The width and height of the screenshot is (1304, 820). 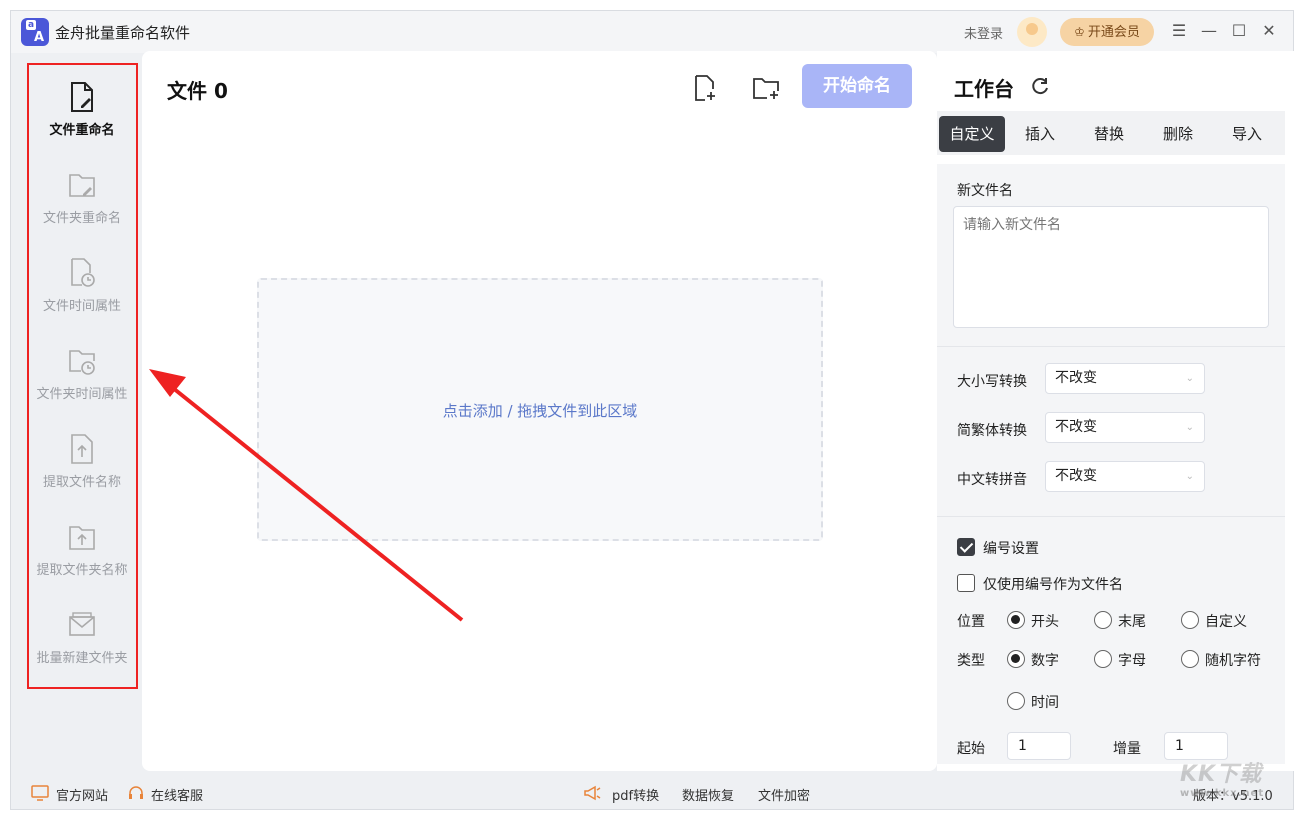 What do you see at coordinates (1132, 661) in the screenshot?
I see `type-letter-label: 字母` at bounding box center [1132, 661].